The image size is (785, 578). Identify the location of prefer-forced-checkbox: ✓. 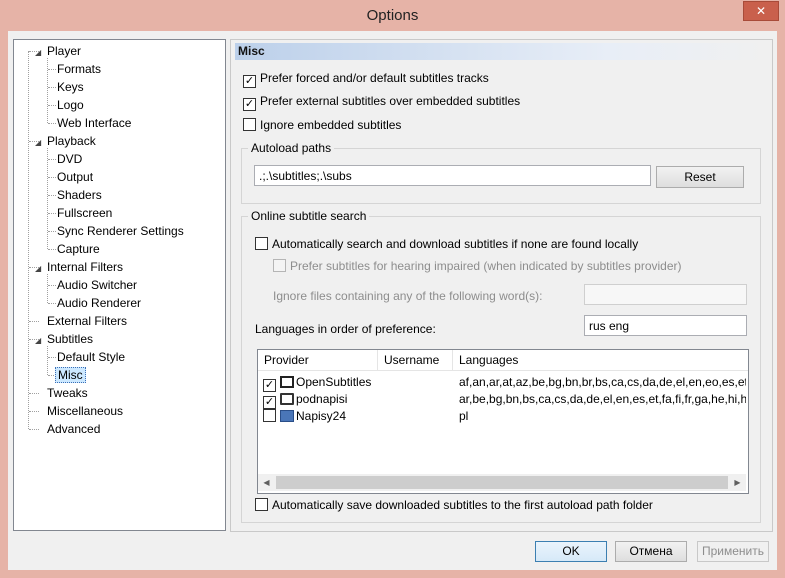
(249, 81).